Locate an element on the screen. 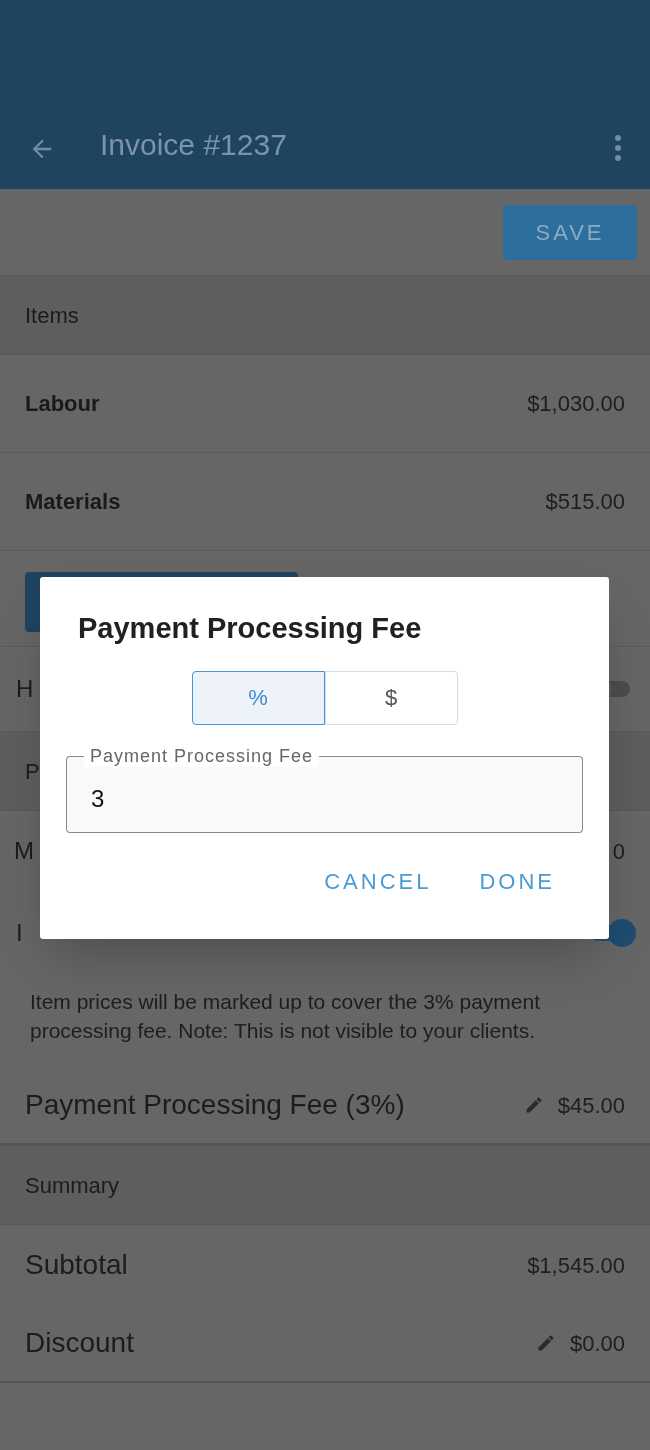 The width and height of the screenshot is (650, 1450). line-amount: $0.00 is located at coordinates (597, 1343).